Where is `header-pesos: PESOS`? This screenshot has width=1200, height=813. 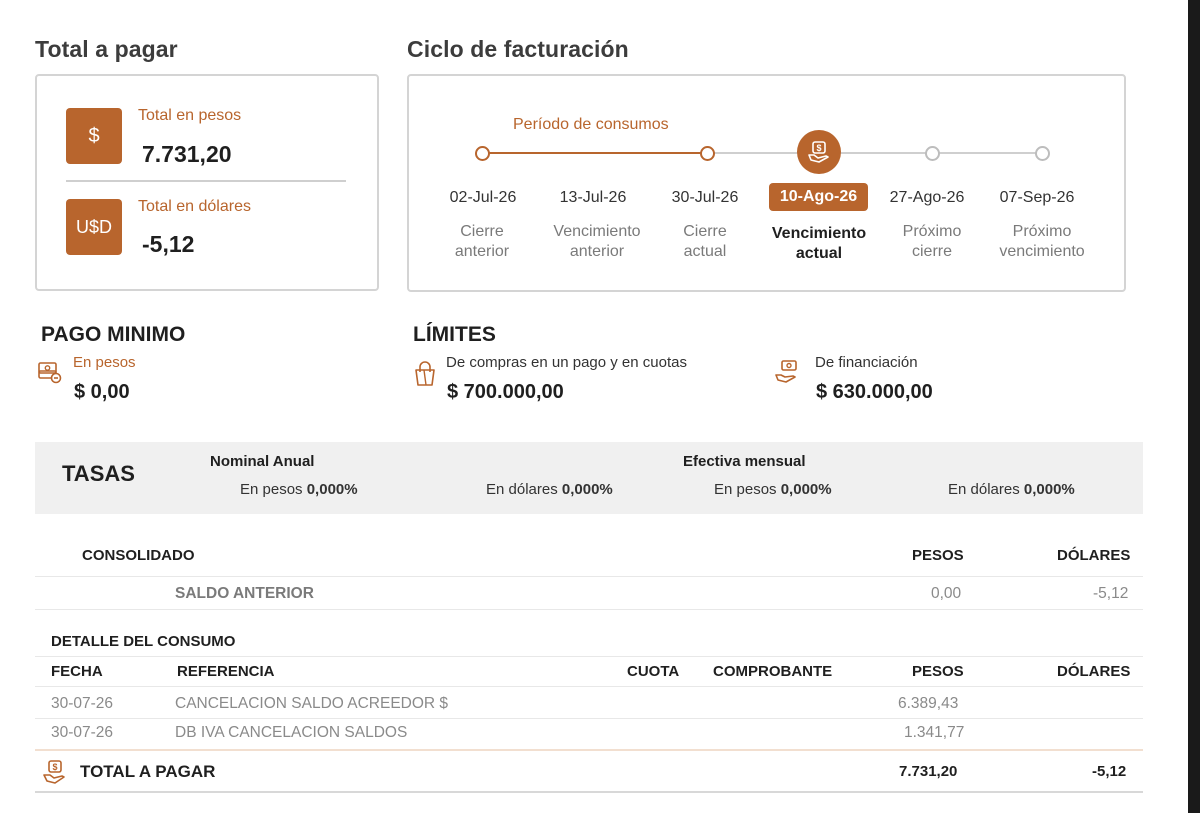
header-pesos: PESOS is located at coordinates (938, 671).